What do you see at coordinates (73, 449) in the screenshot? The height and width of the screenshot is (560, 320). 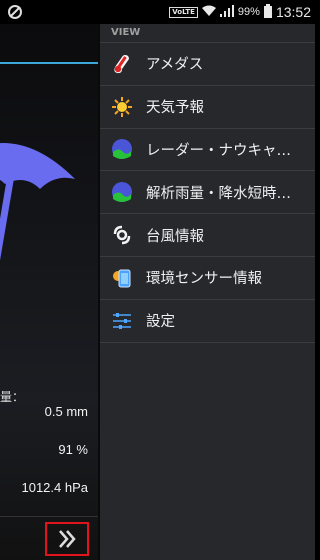 I see `humidity-value: 91 %` at bounding box center [73, 449].